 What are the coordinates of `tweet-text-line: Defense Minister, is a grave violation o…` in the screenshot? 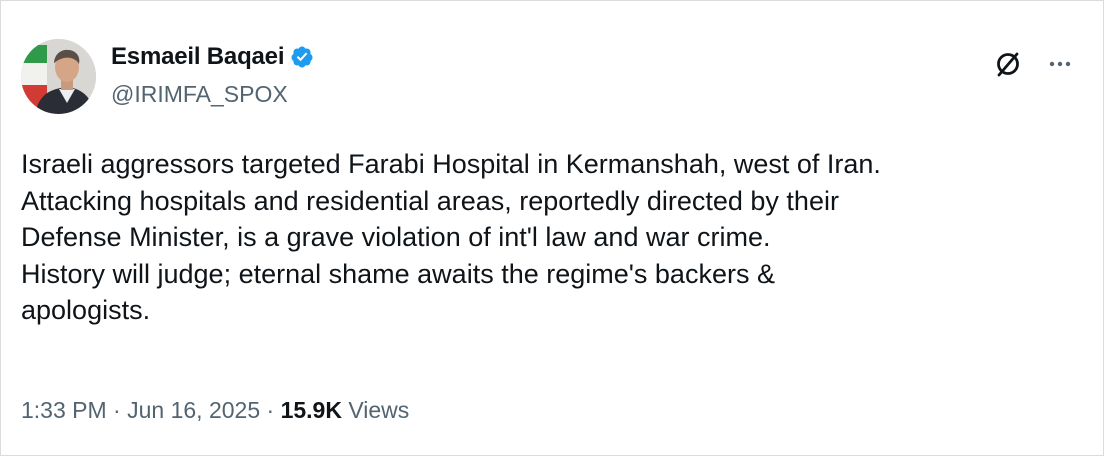 It's located at (396, 237).